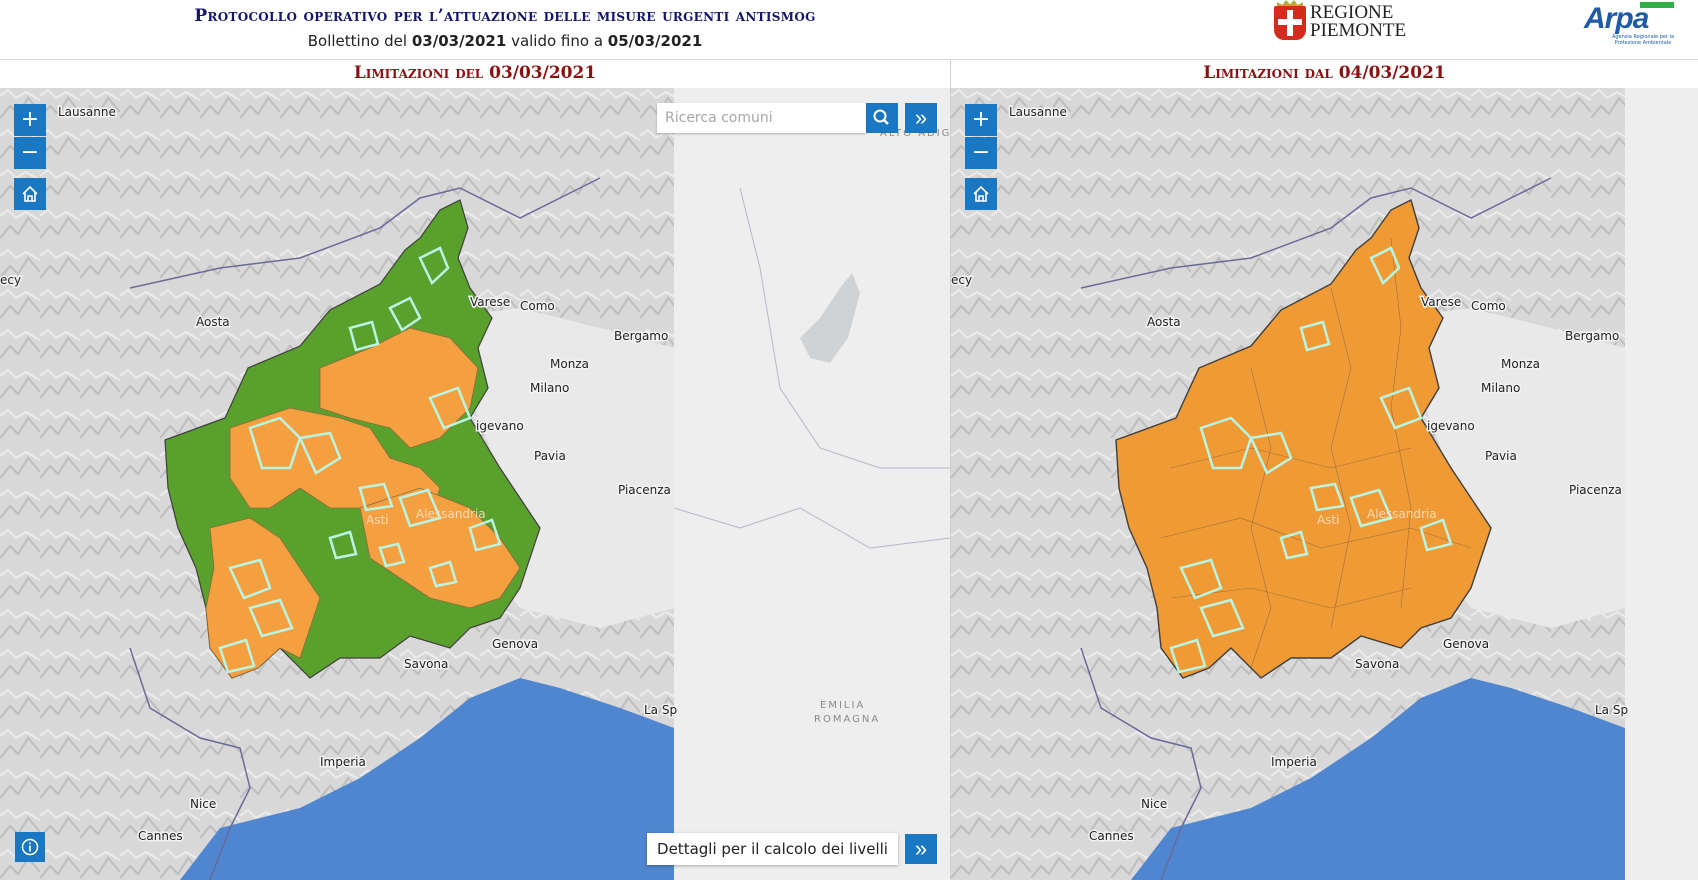  I want to click on label-nice: Nice, so click(203, 804).